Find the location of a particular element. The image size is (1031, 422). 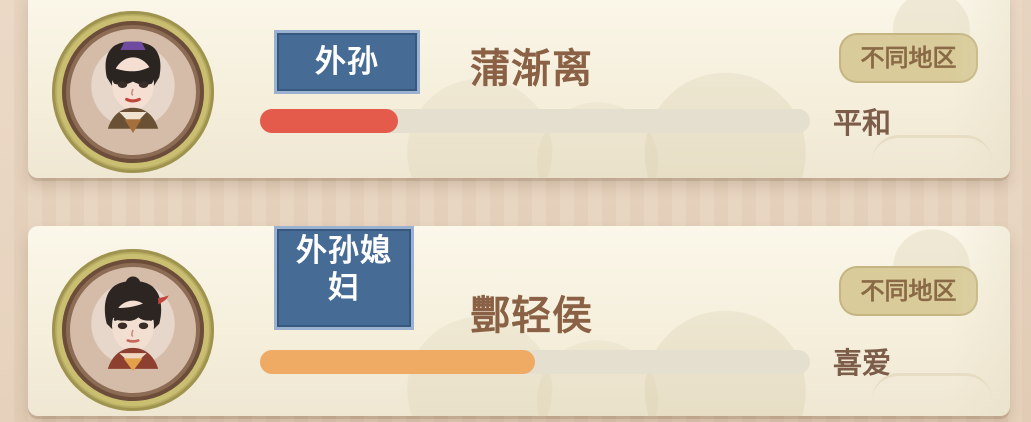

character-name: 蒲渐离 is located at coordinates (531, 69).